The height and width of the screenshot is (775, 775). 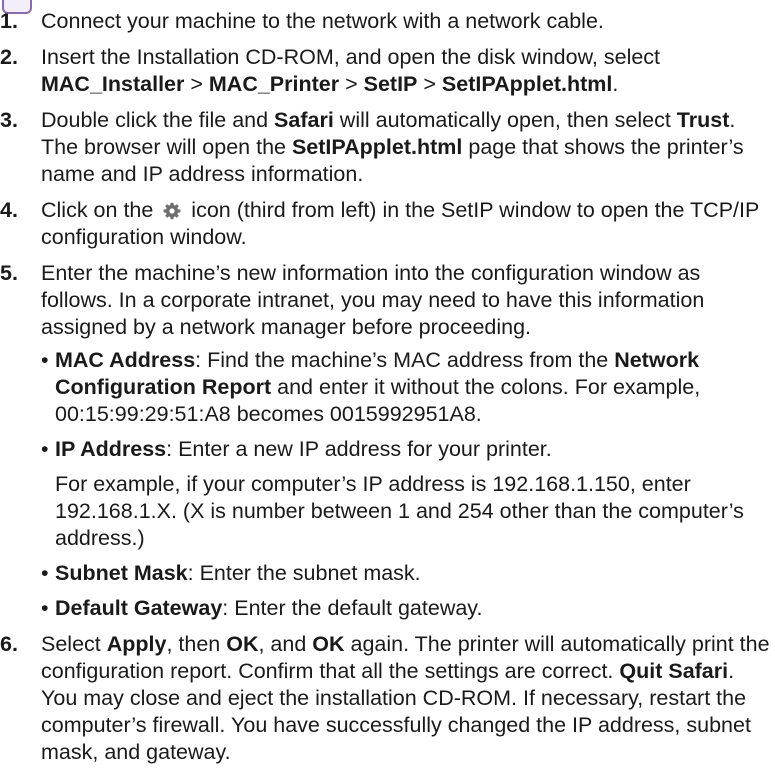 I want to click on sub-item-subnet-mask: • Subnet Mask: Enter the subnet mask., so click(x=385, y=573).